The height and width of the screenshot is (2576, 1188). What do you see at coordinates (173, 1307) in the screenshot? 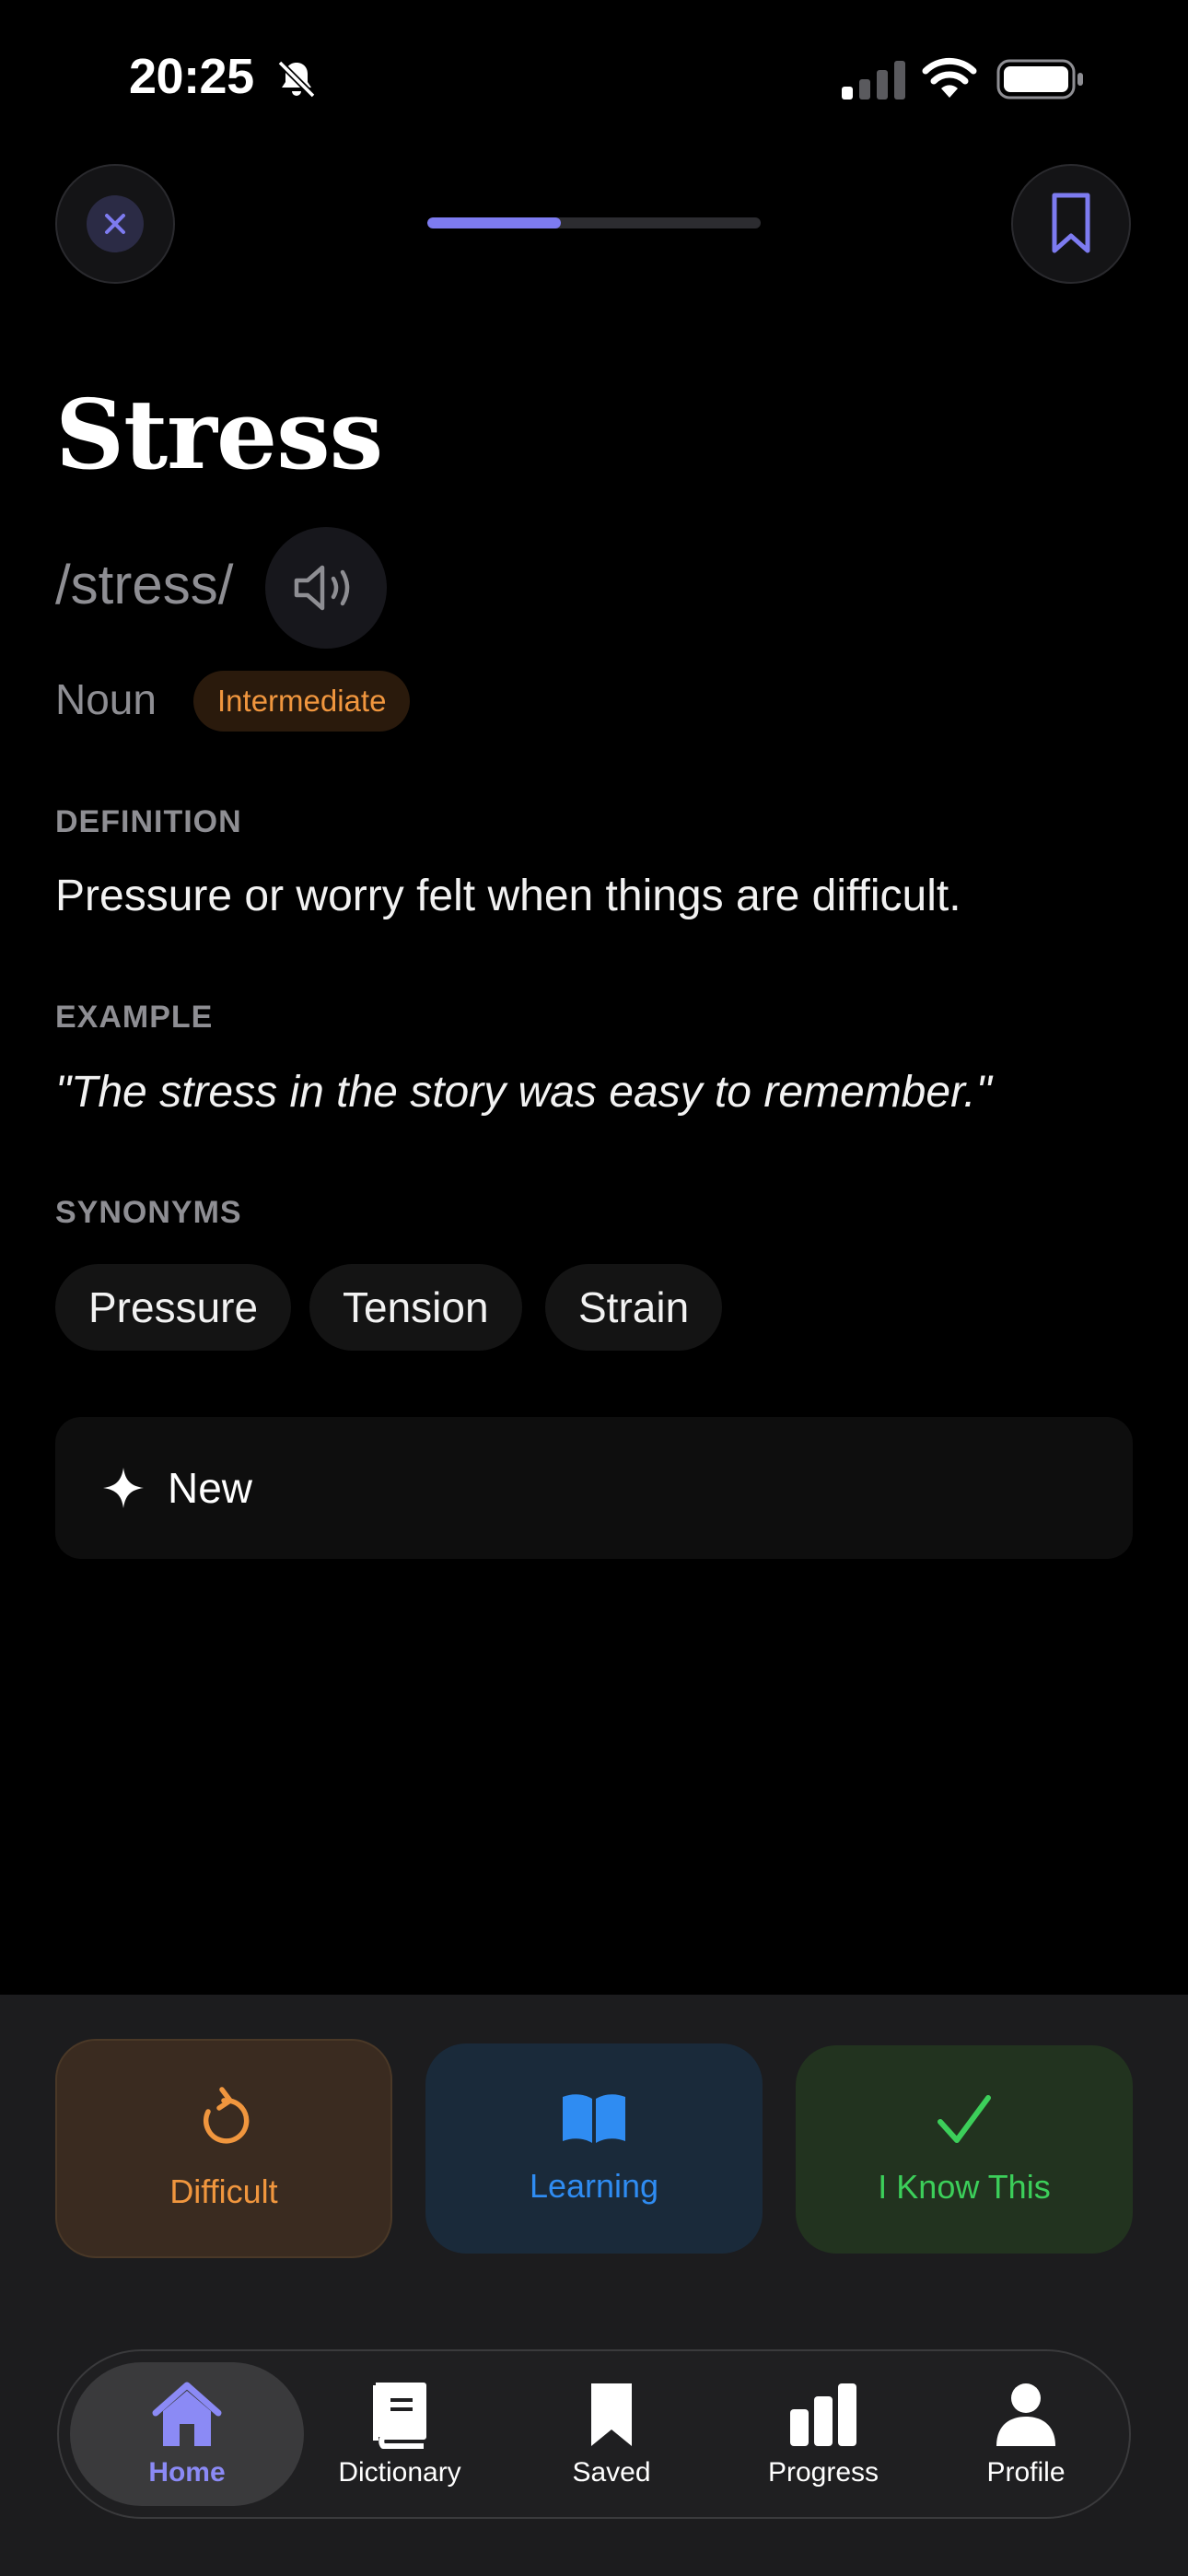
I see `synonym-chip: Pressure` at bounding box center [173, 1307].